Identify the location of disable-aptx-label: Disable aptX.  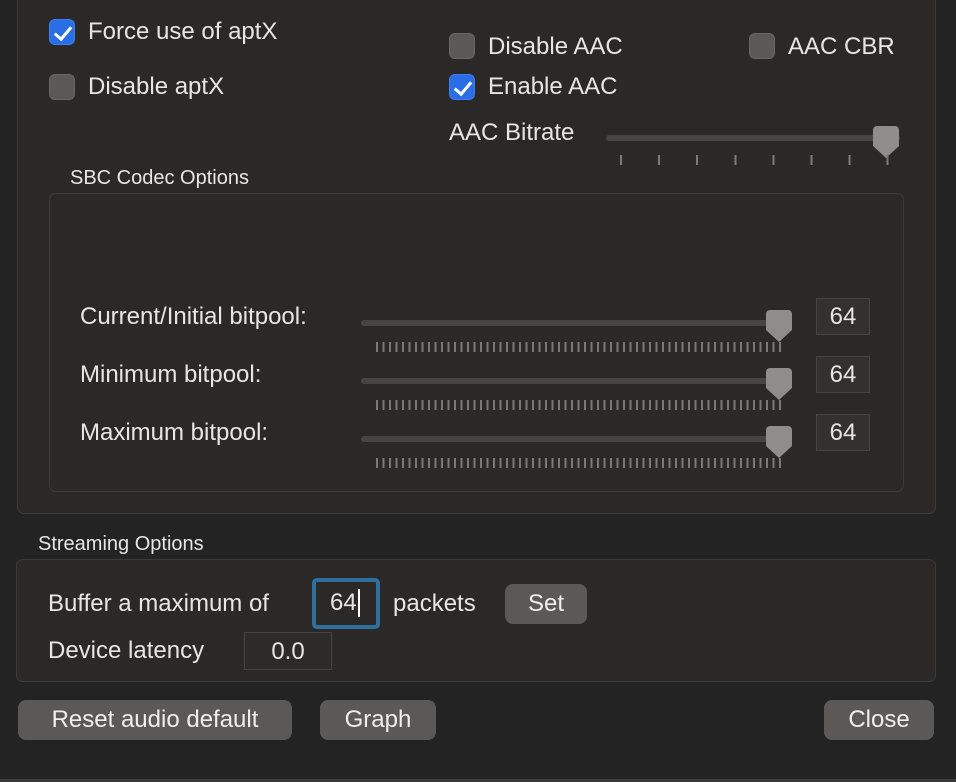
(156, 86).